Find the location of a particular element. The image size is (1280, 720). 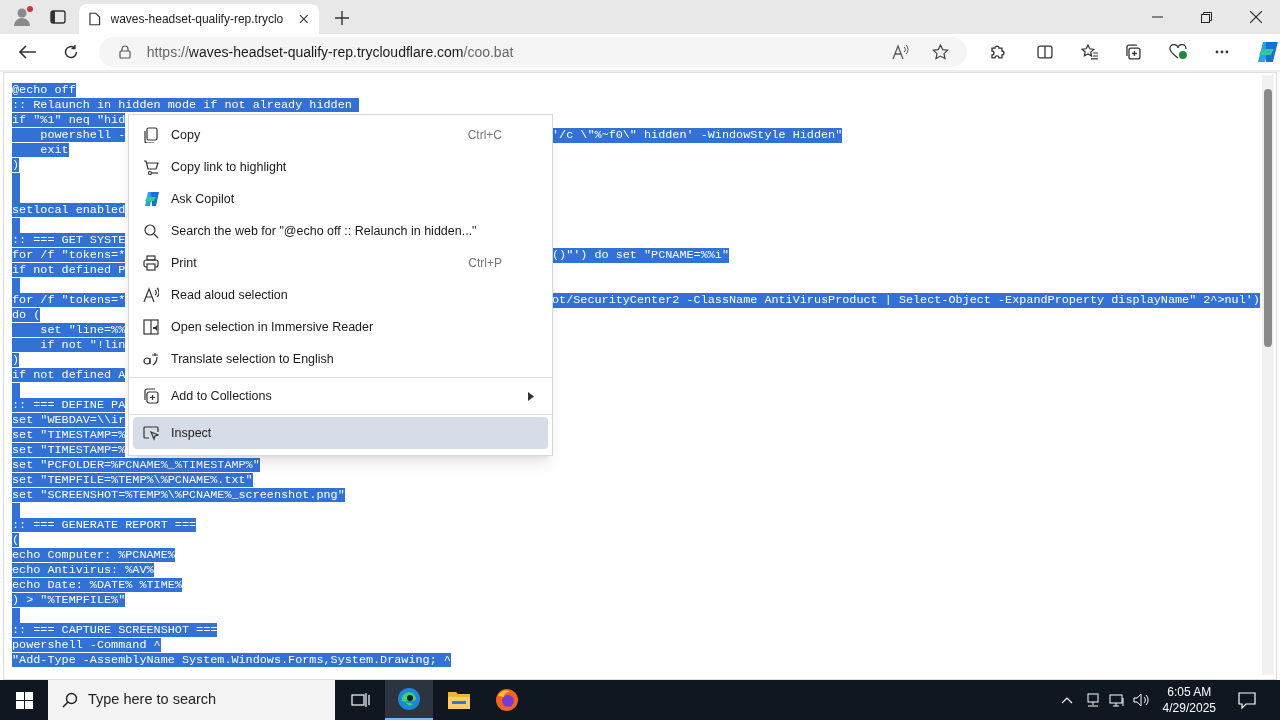

browser-icon is located at coordinates (409, 699).